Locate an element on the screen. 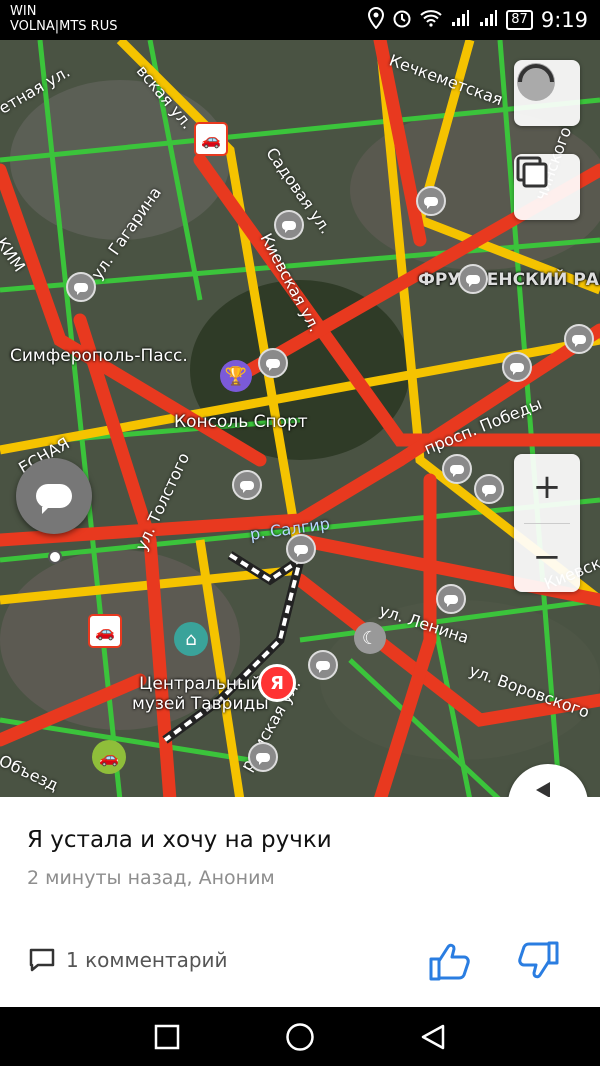 The width and height of the screenshot is (600, 1066). museum-icon: ⌂ is located at coordinates (191, 639).